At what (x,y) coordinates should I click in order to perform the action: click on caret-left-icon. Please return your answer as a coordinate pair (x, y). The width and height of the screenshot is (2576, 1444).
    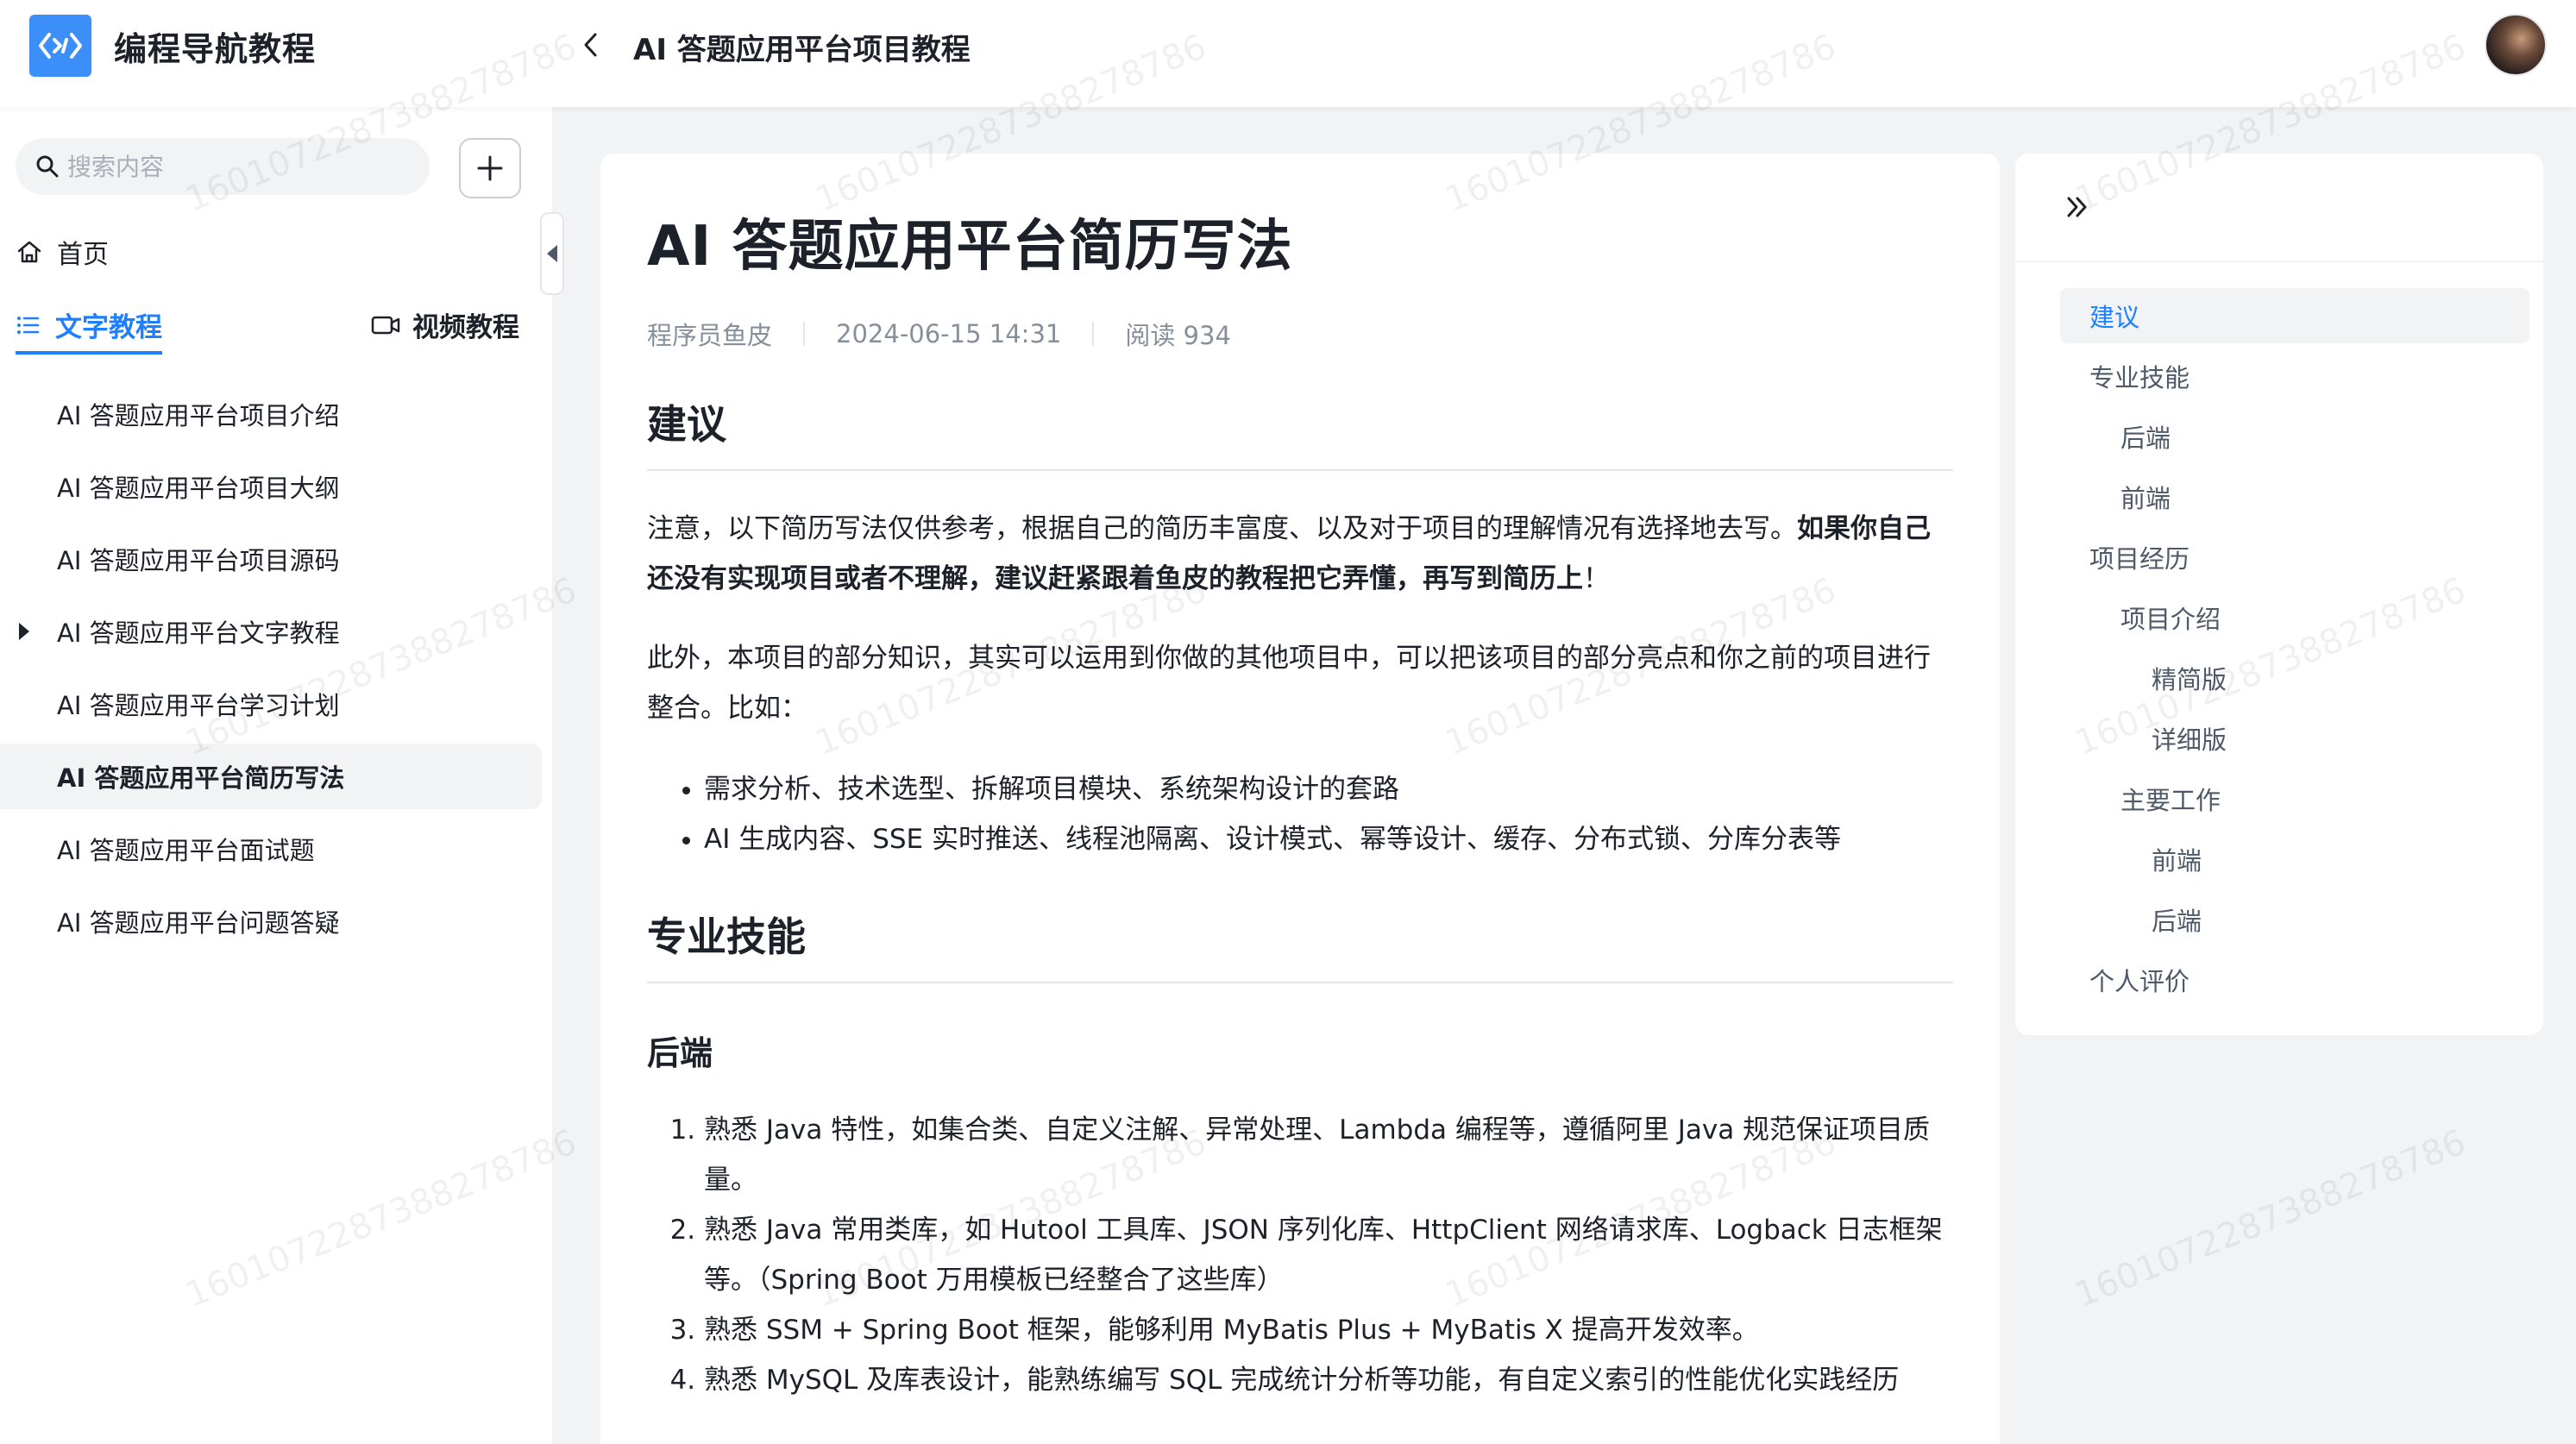
    Looking at the image, I should click on (552, 253).